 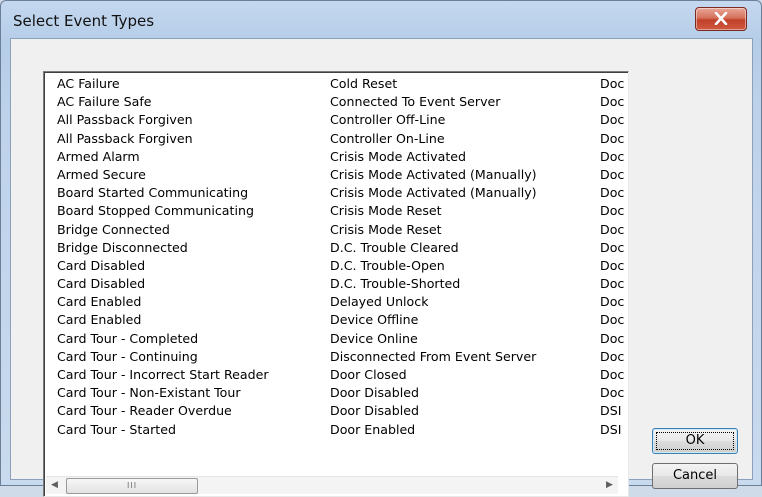 What do you see at coordinates (182, 375) in the screenshot?
I see `list-item: Card Tour - Incorrect Start Reader` at bounding box center [182, 375].